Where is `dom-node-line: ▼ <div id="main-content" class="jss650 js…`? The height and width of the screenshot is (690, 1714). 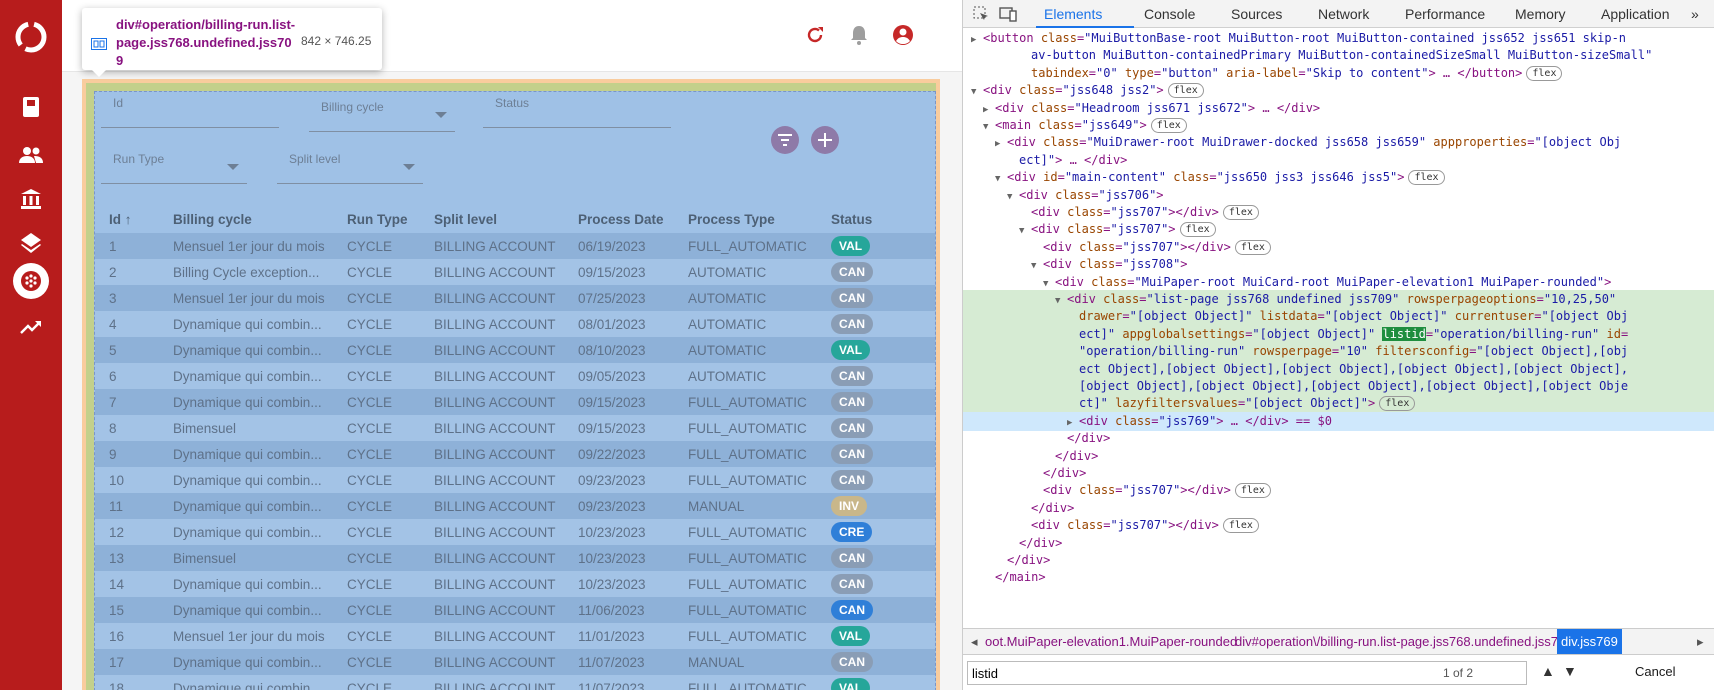
dom-node-line: ▼ <div id="main-content" class="jss650 js… is located at coordinates (1338, 177).